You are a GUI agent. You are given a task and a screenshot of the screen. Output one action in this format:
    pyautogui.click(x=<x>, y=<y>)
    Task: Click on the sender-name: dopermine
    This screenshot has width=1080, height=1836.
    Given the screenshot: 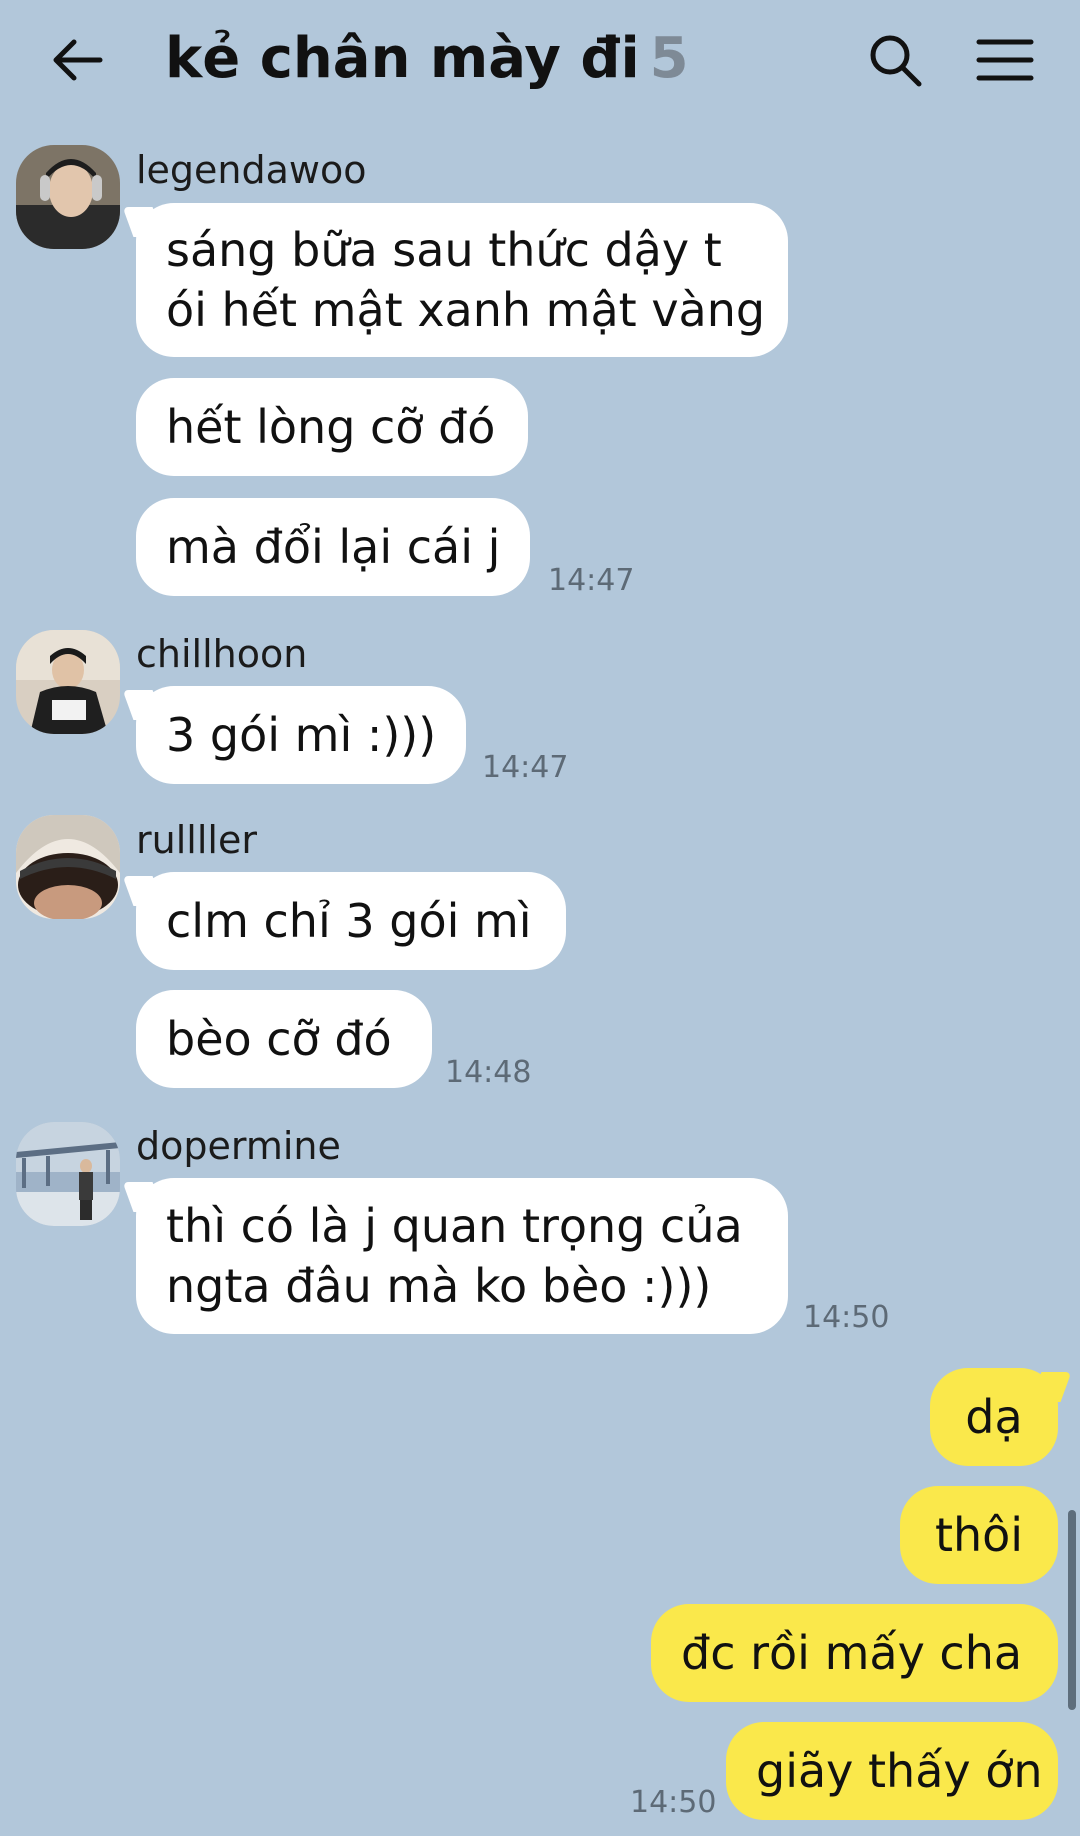 What is the action you would take?
    pyautogui.click(x=238, y=1146)
    